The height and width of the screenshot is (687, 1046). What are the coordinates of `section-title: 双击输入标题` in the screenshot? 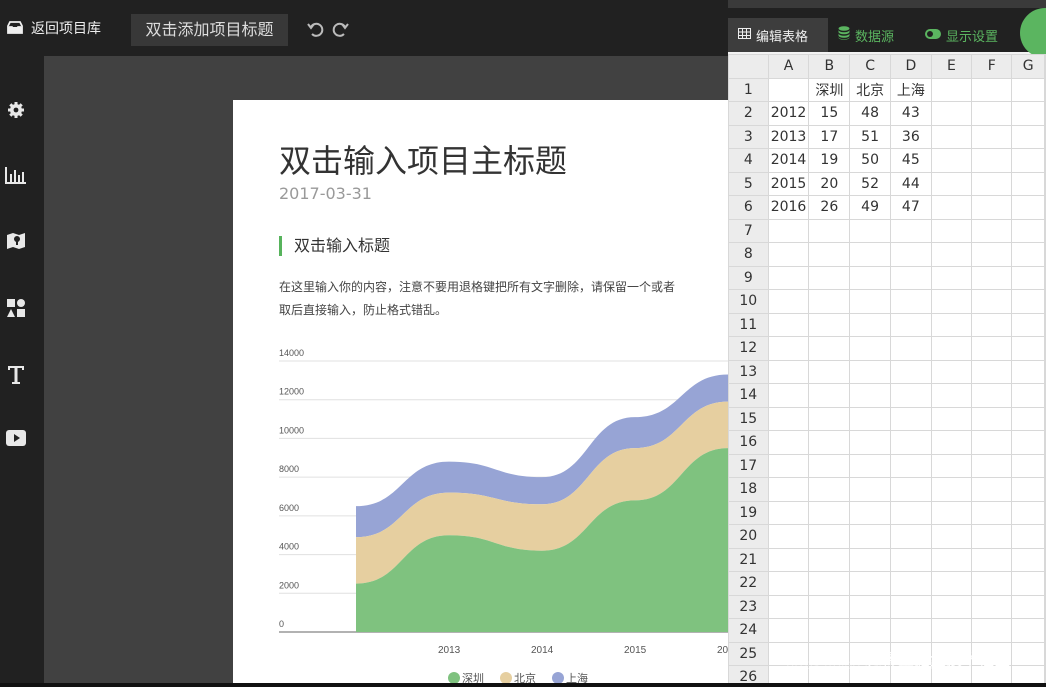 It's located at (334, 246).